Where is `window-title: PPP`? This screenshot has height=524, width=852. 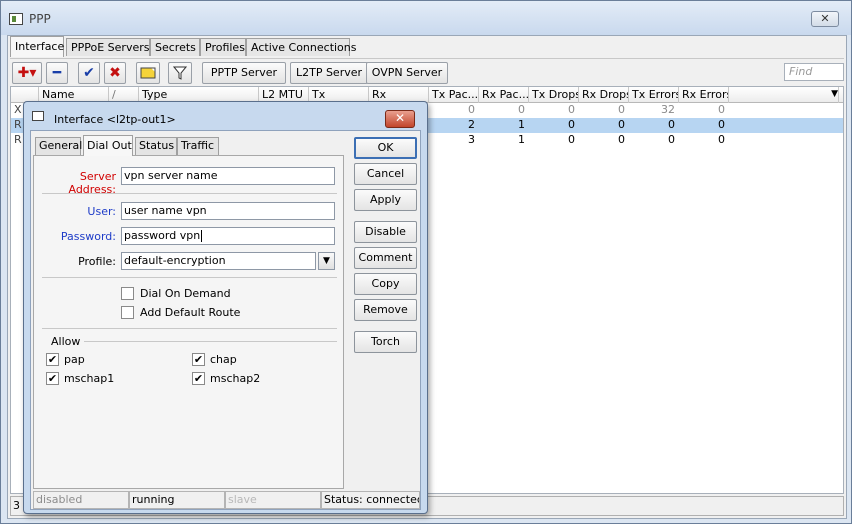
window-title: PPP is located at coordinates (40, 19).